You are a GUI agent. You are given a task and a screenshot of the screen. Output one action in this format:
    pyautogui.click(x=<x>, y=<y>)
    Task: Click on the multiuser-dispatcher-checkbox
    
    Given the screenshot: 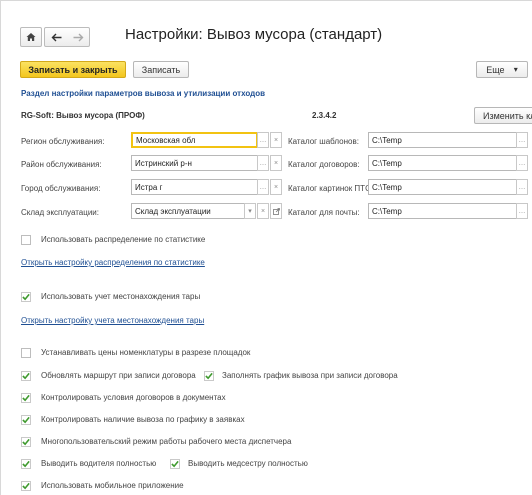 What is the action you would take?
    pyautogui.click(x=26, y=442)
    